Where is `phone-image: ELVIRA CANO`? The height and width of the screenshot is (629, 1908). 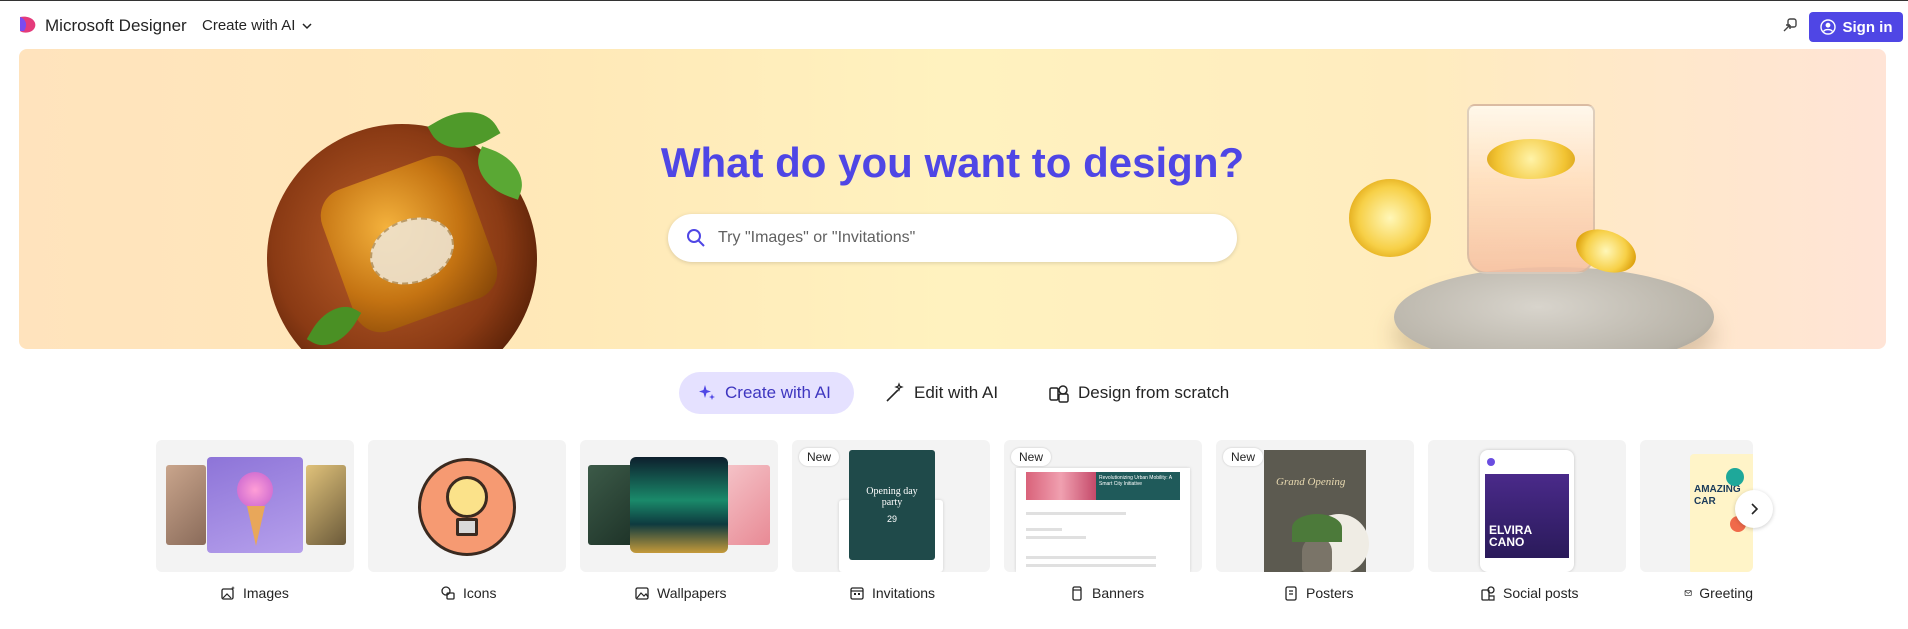
phone-image: ELVIRA CANO is located at coordinates (1527, 511).